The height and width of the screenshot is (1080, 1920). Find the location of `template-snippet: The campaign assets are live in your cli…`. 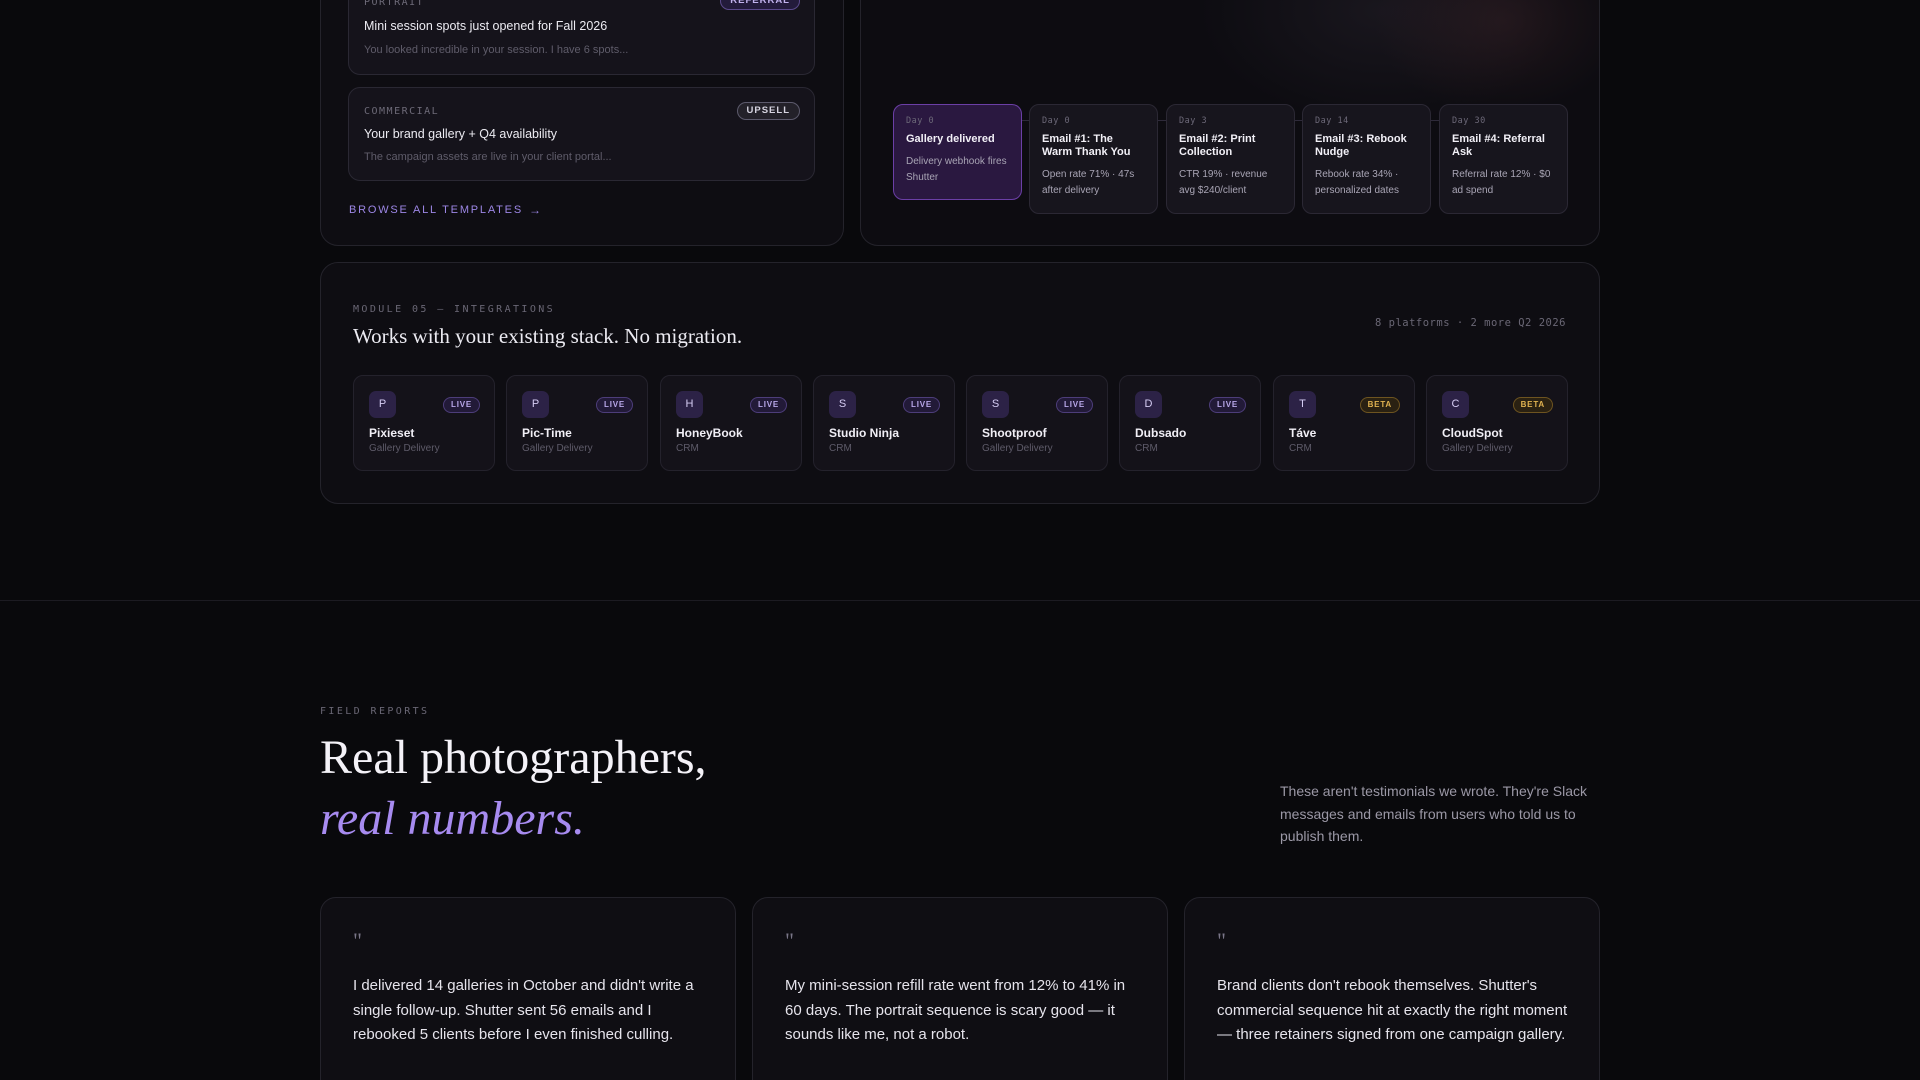

template-snippet: The campaign assets are live in your cli… is located at coordinates (488, 157).